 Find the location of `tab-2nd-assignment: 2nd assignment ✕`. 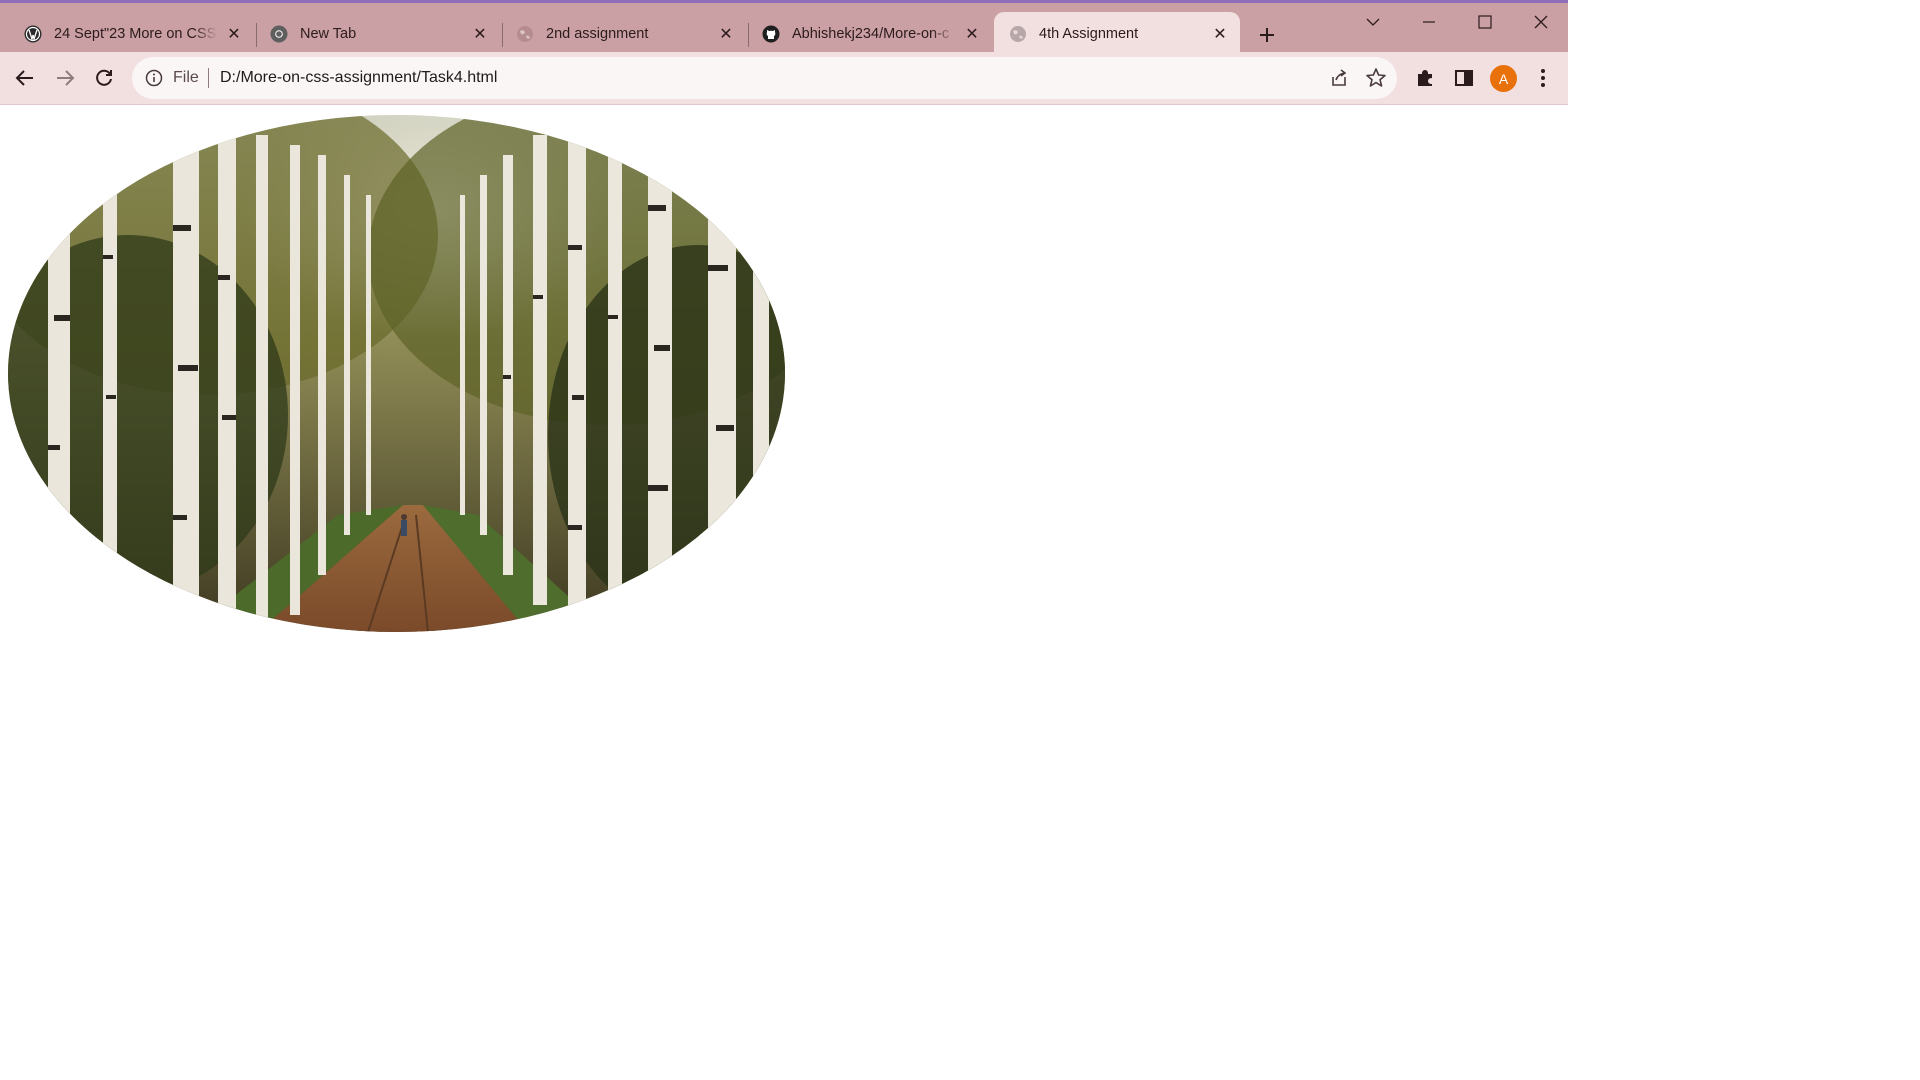

tab-2nd-assignment: 2nd assignment ✕ is located at coordinates (621, 33).